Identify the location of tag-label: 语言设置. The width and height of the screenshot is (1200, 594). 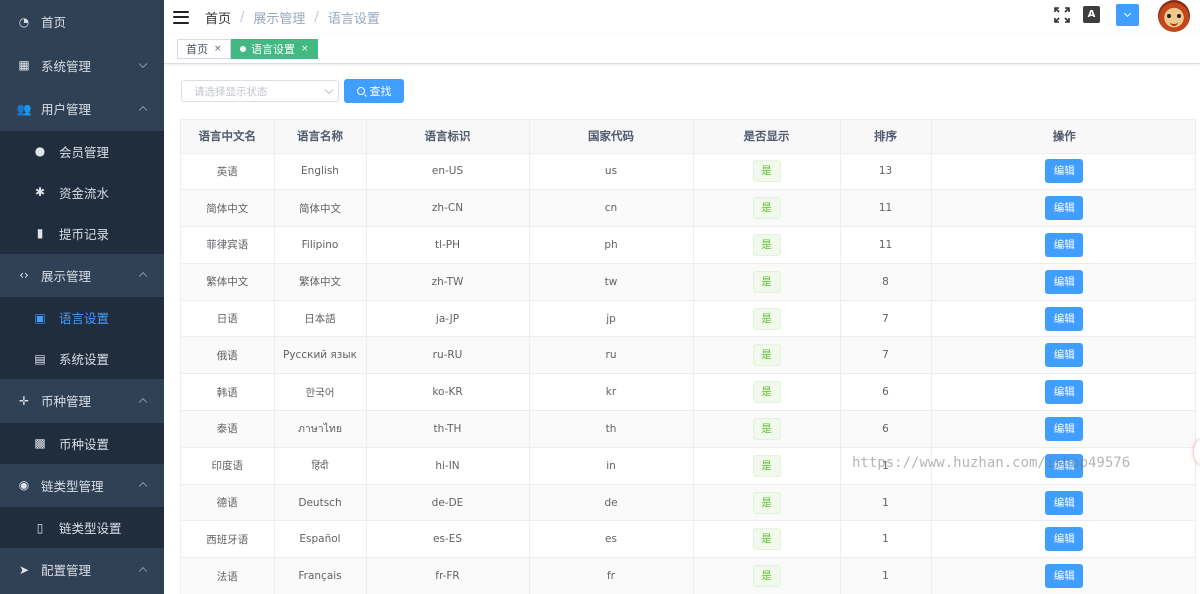
(273, 49).